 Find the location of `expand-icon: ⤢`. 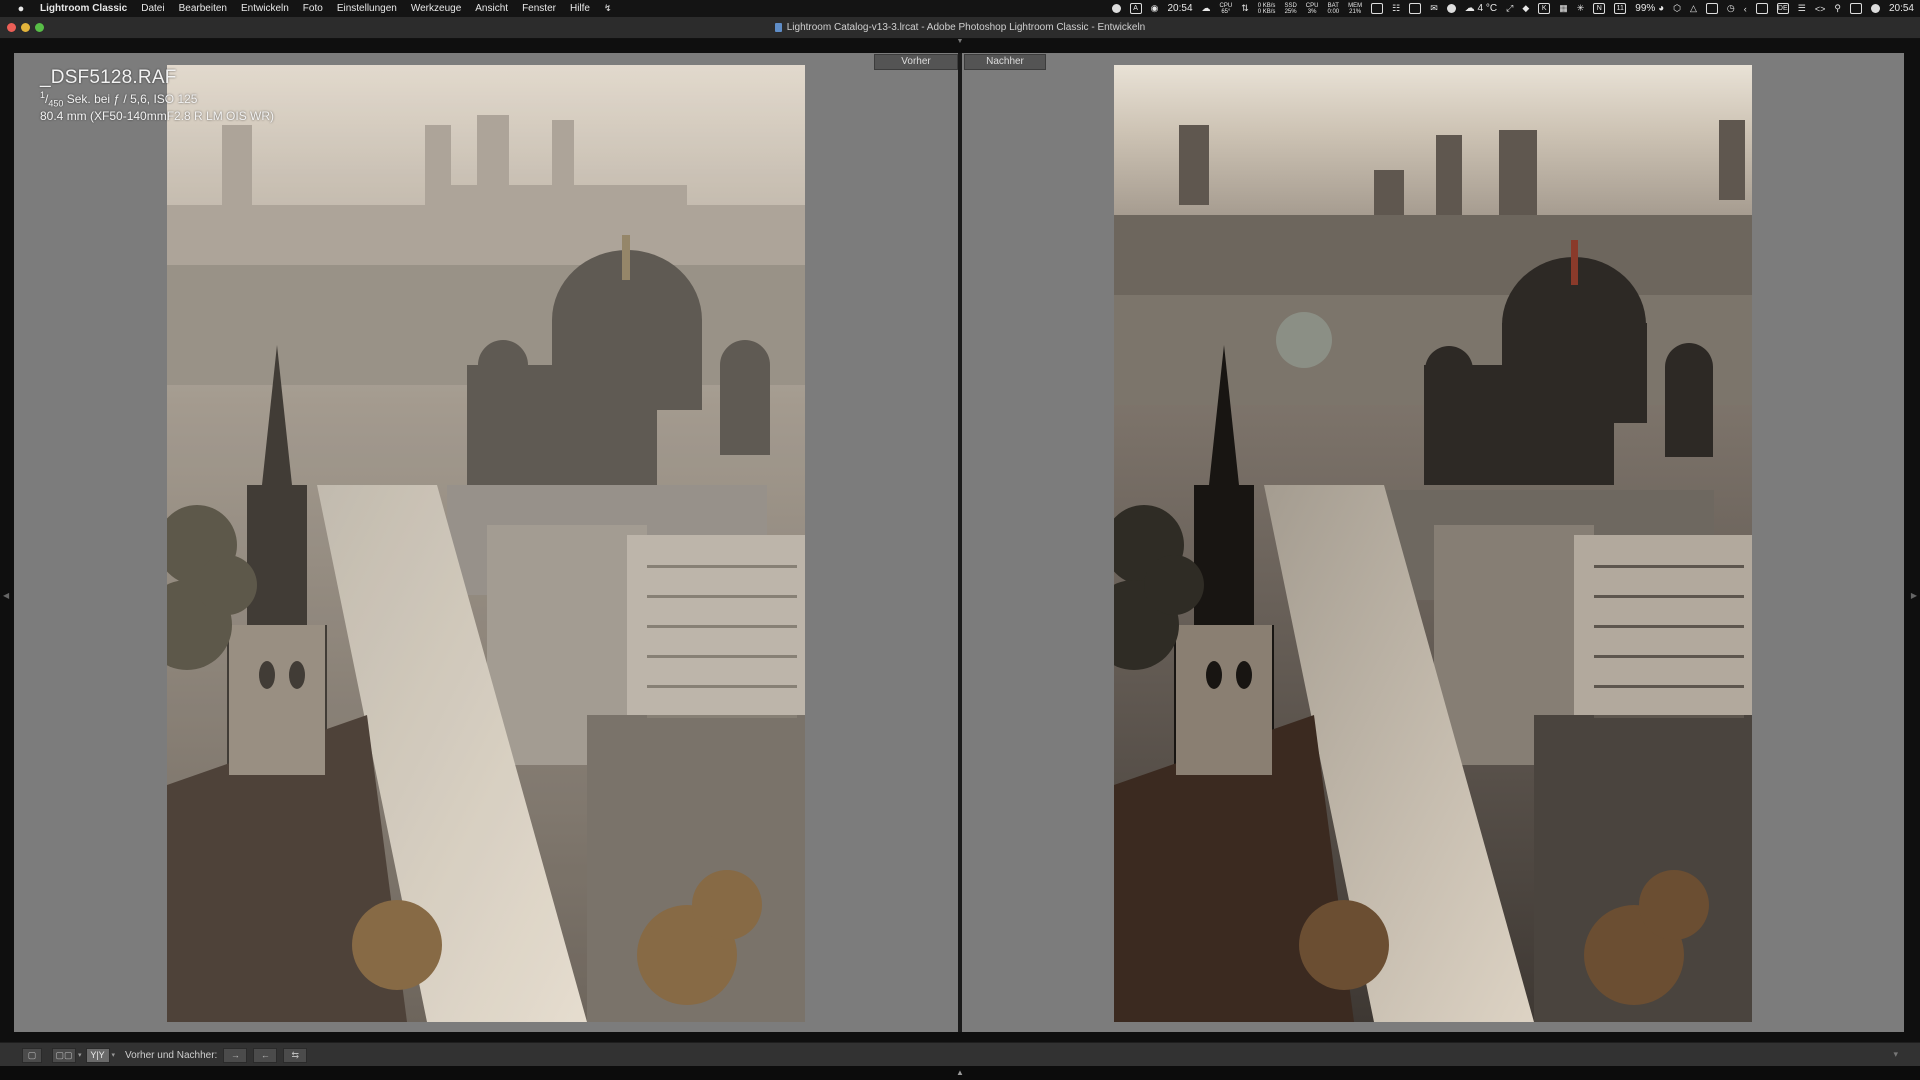

expand-icon: ⤢ is located at coordinates (1509, 8).